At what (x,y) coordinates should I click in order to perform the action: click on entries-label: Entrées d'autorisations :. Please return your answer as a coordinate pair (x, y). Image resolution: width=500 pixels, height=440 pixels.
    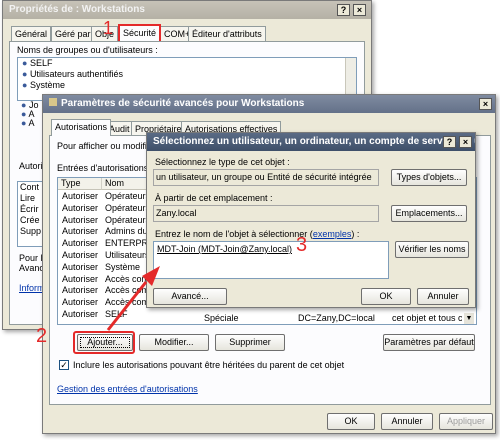
    Looking at the image, I should click on (105, 168).